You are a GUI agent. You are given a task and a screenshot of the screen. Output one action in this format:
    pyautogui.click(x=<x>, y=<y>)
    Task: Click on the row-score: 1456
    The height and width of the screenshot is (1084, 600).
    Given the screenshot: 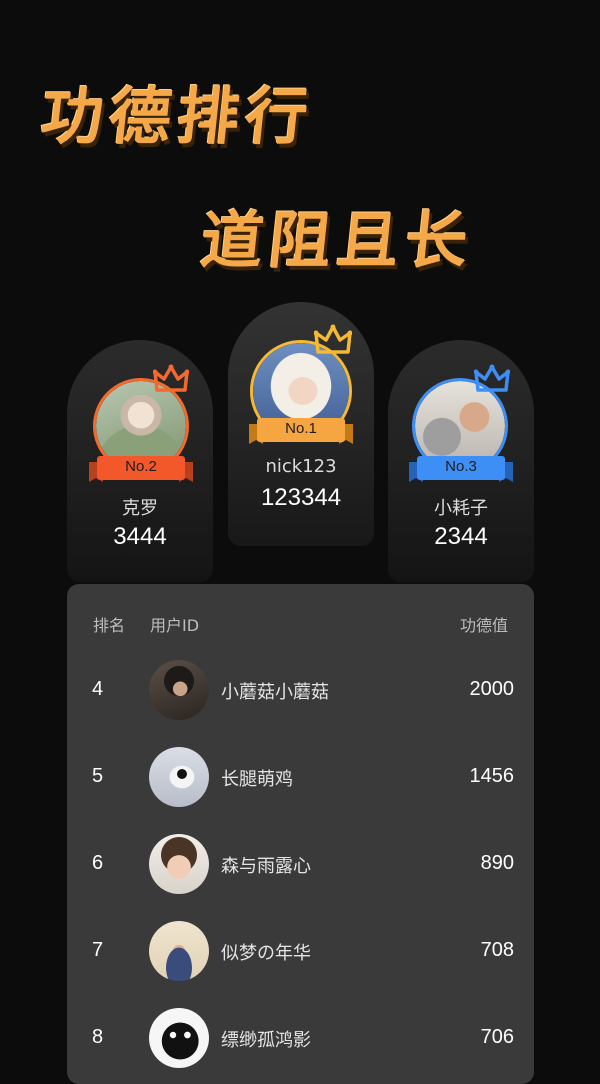 What is the action you would take?
    pyautogui.click(x=492, y=776)
    